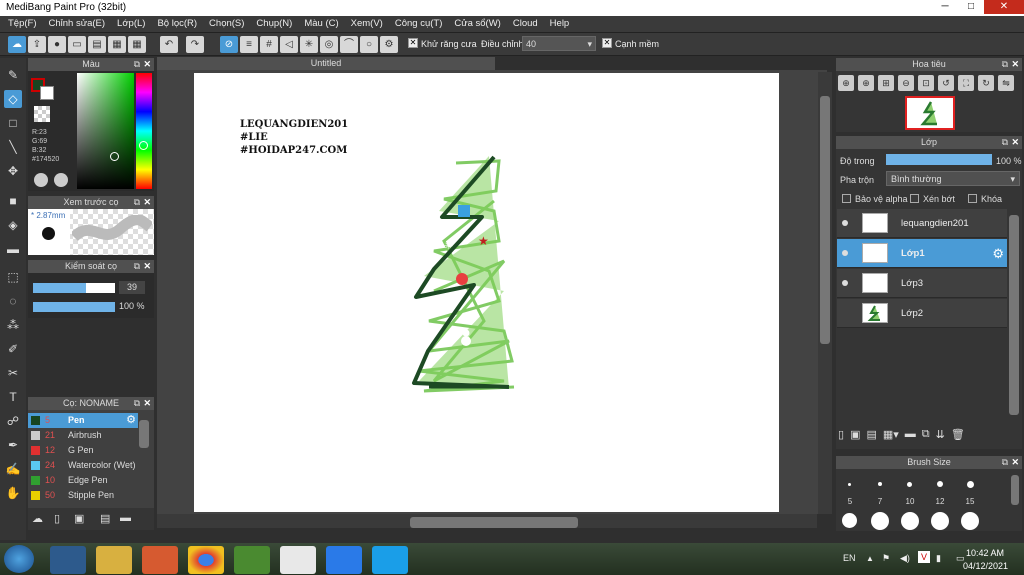 The image size is (1024, 575). What do you see at coordinates (922, 253) in the screenshot?
I see `layer-row-selected: Lớp1 ⚙` at bounding box center [922, 253].